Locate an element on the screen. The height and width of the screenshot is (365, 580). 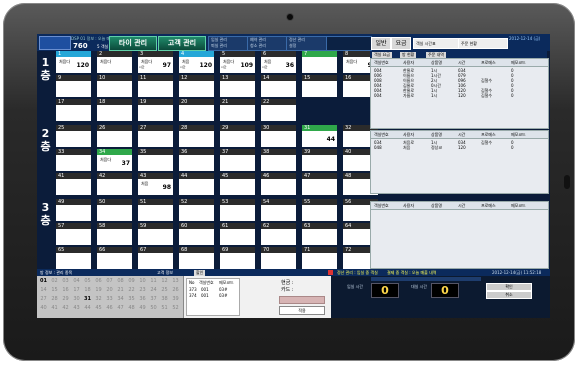
day-number: 47 is located at coordinates (120, 308).